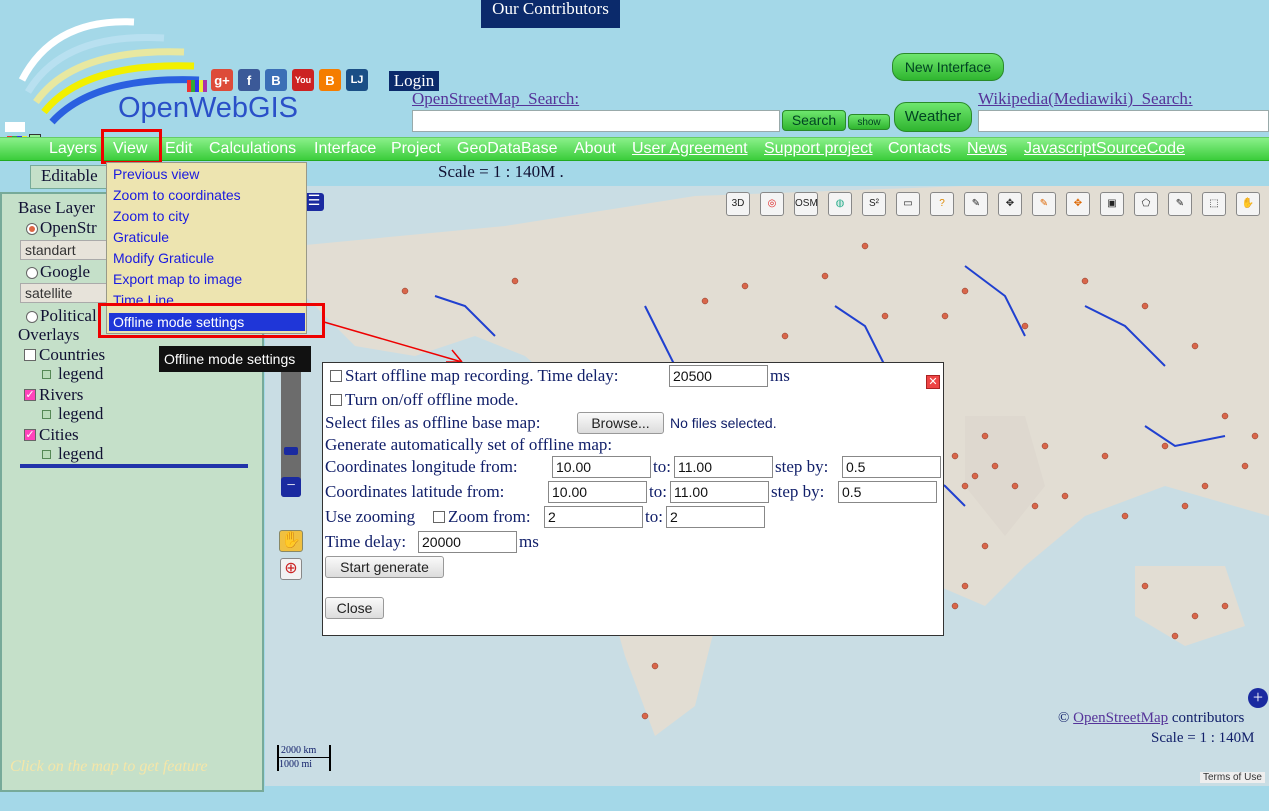 This screenshot has width=1269, height=811. Describe the element at coordinates (874, 204) in the screenshot. I see `area-icon: S²` at that location.